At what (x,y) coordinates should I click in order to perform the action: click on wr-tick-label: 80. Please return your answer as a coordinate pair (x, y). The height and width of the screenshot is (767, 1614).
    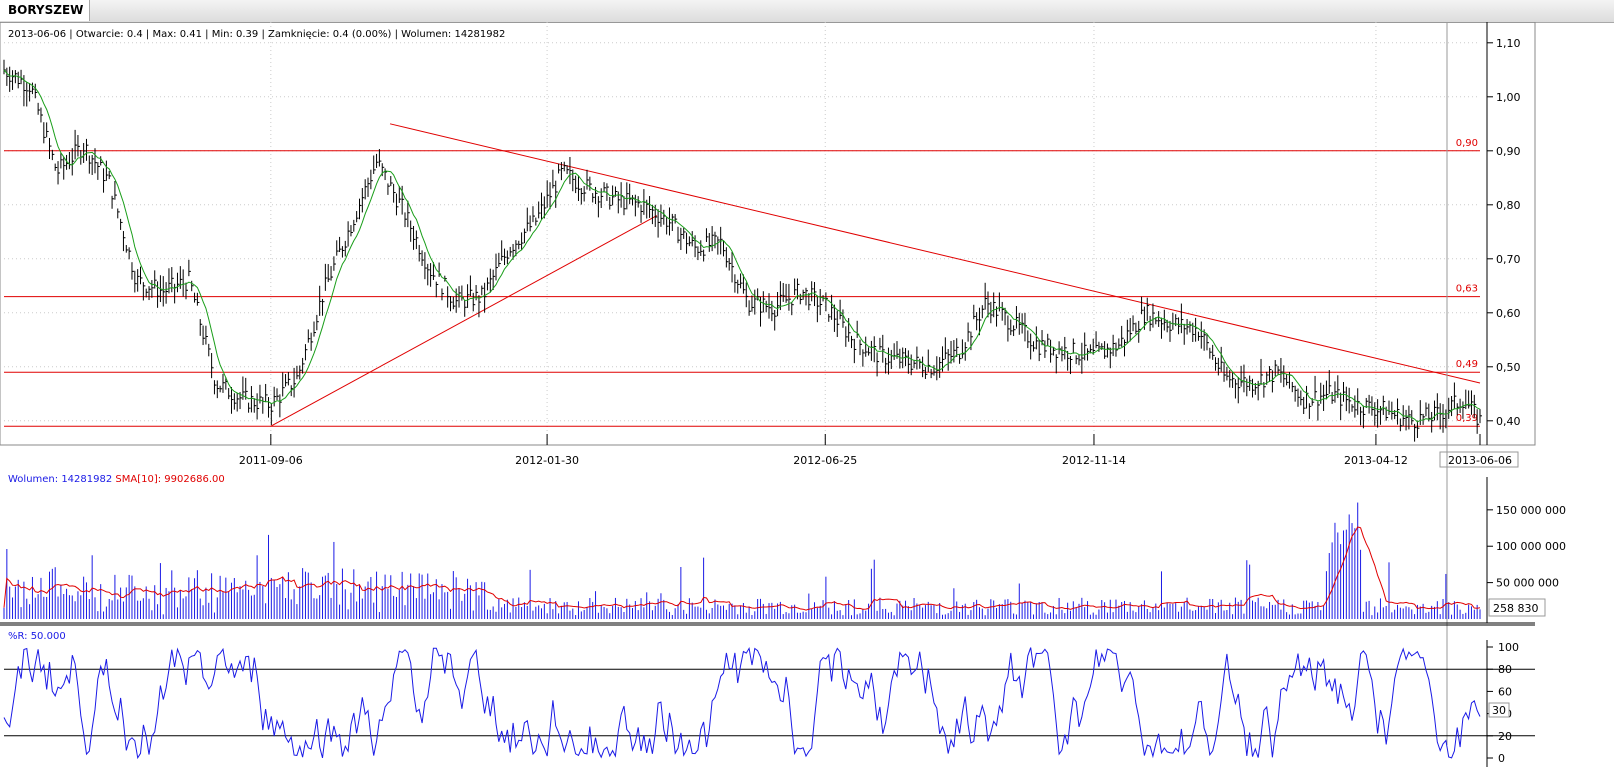
    Looking at the image, I should click on (1505, 669).